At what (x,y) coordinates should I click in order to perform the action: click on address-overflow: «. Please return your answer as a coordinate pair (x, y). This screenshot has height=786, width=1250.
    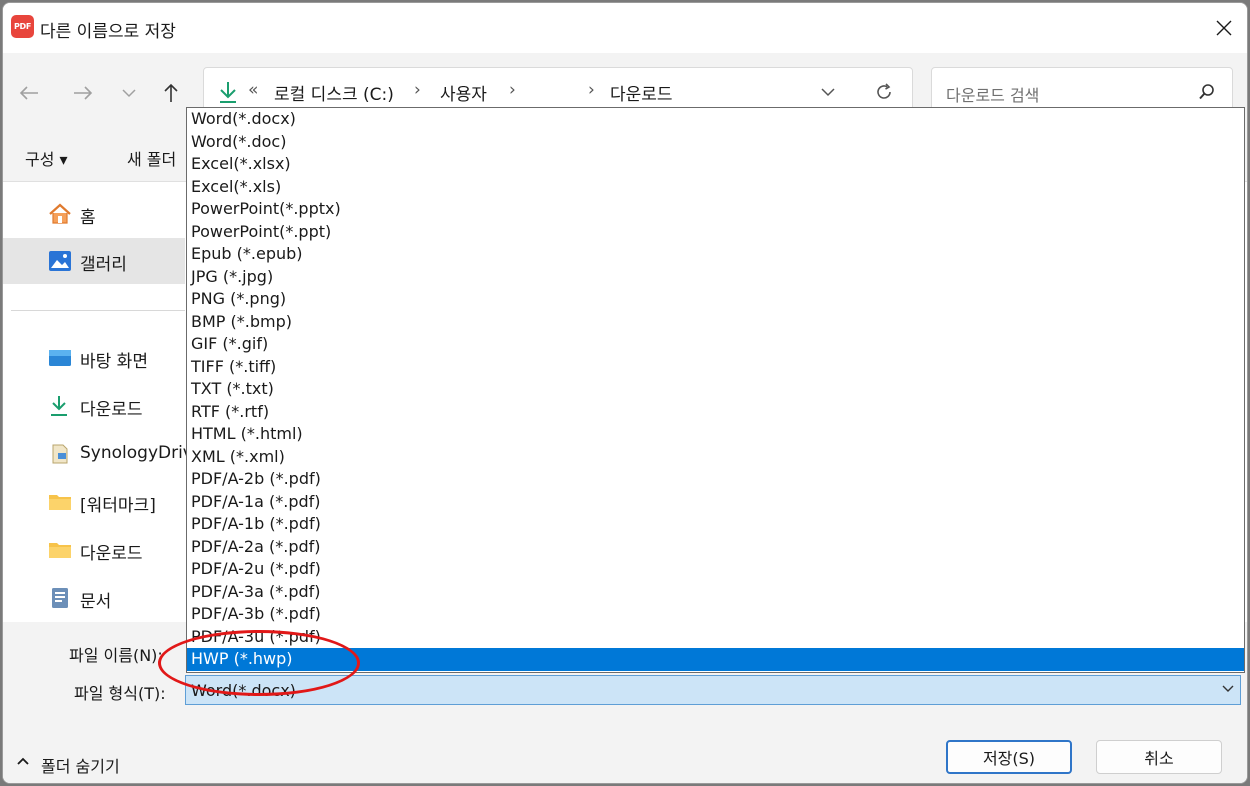
    Looking at the image, I should click on (253, 90).